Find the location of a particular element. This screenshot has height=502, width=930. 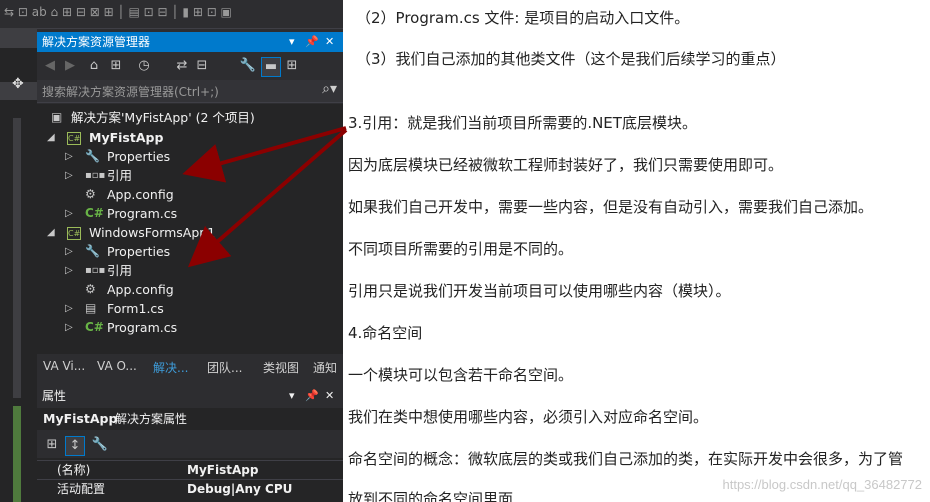

doc-line: 引用只是说我们开发当前项目可以使用哪些内容（模块）。 is located at coordinates (539, 291).